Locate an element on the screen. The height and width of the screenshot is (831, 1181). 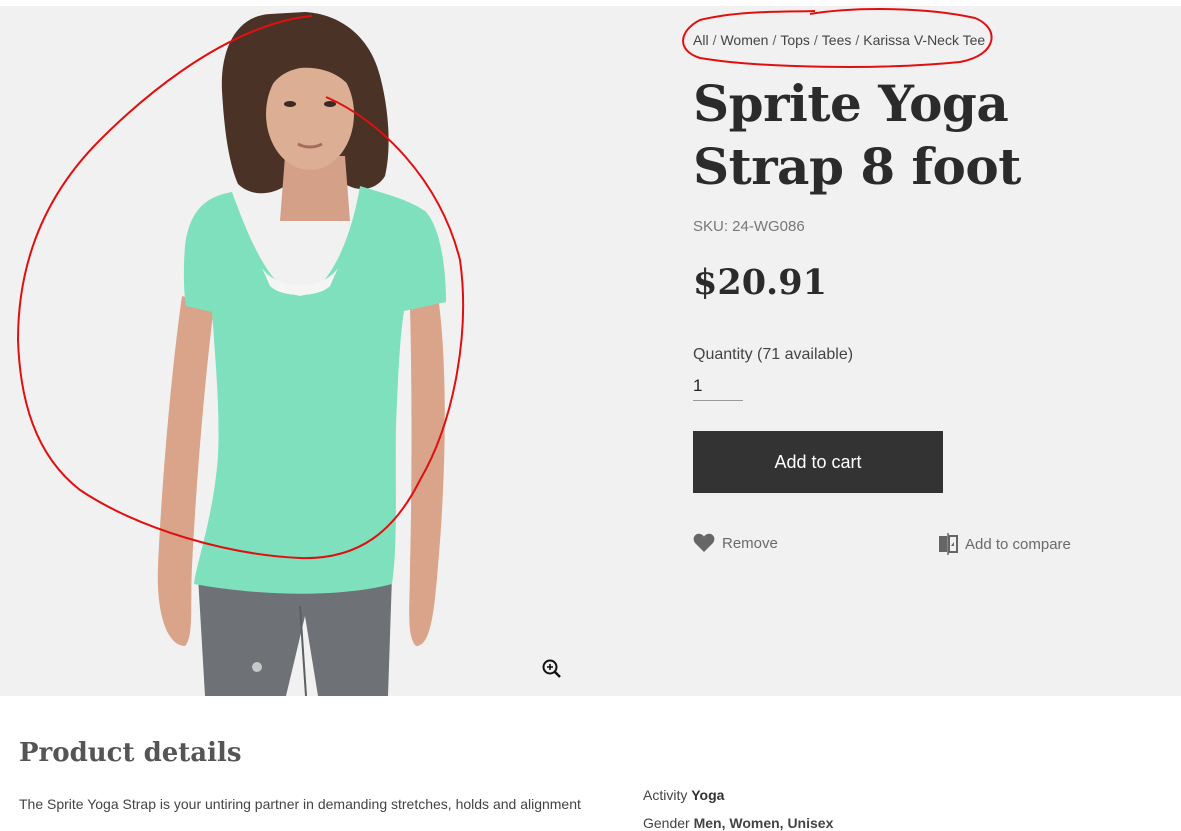
attribute-value: Men, Women, Unisex is located at coordinates (763, 823).